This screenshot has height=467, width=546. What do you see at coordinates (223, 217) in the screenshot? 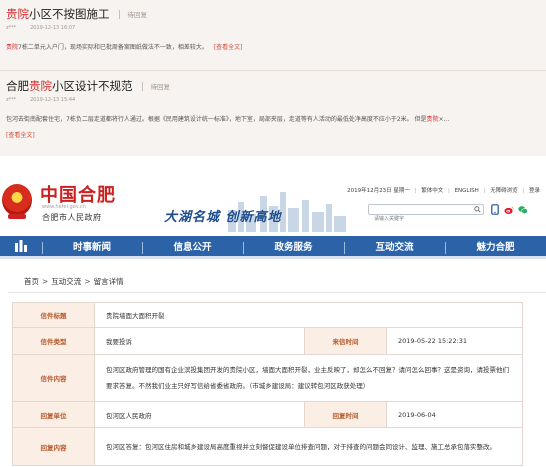
I see `slogan: 大湖名城 创新高地` at bounding box center [223, 217].